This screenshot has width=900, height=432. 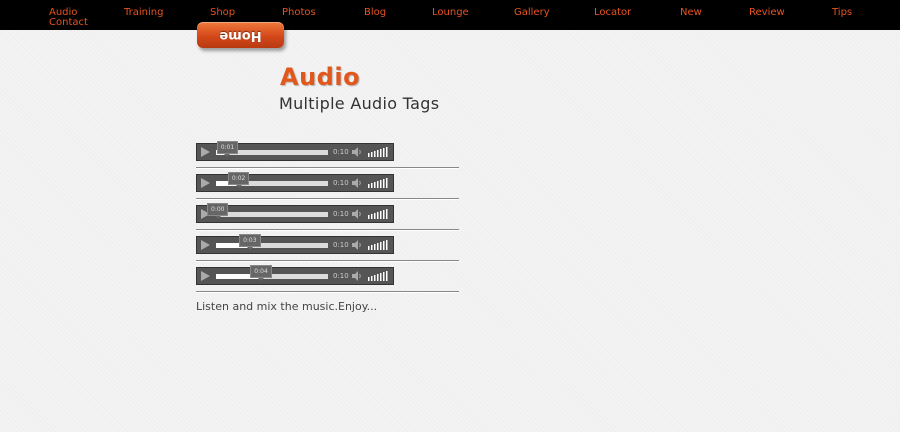 What do you see at coordinates (532, 12) in the screenshot?
I see `nav-link-gallery: Gallery` at bounding box center [532, 12].